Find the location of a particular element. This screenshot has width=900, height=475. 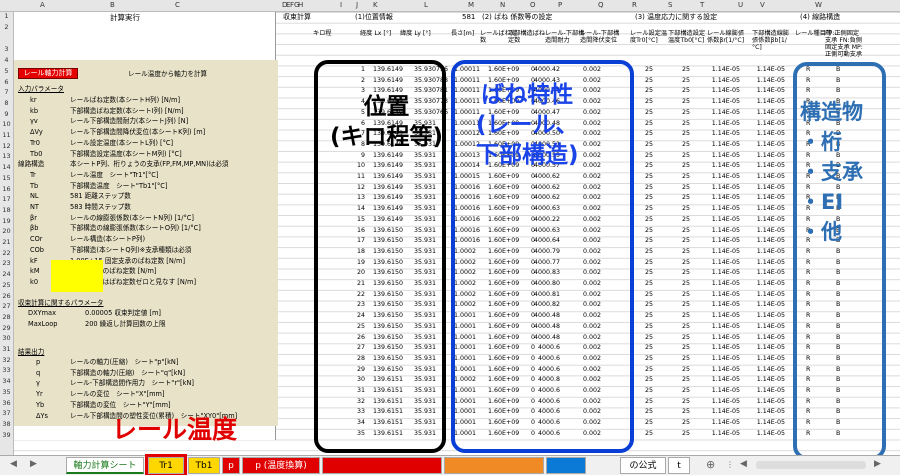

tab-p: p is located at coordinates (231, 465).